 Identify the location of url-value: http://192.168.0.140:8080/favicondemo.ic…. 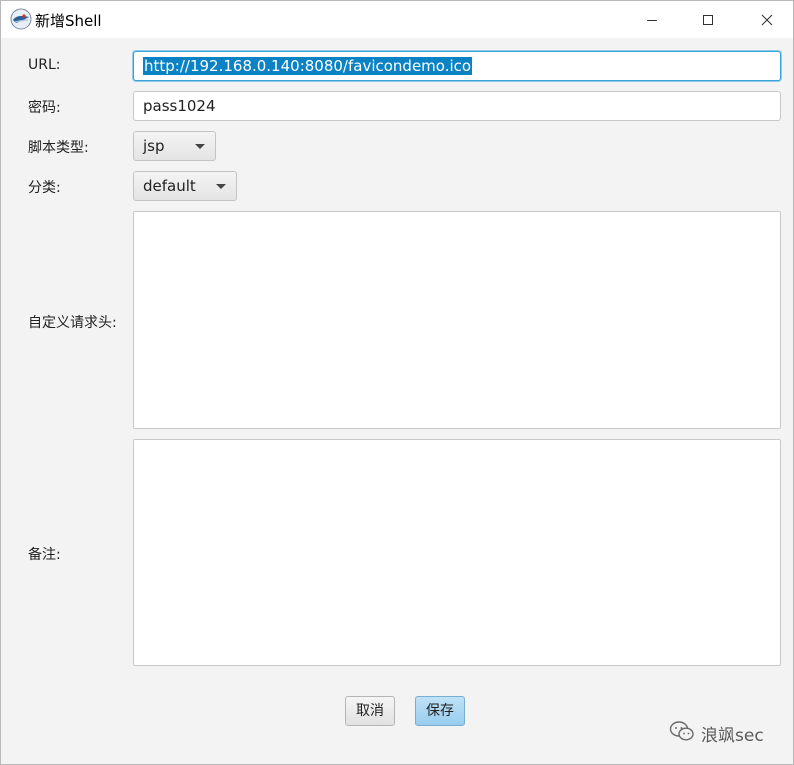
(308, 66).